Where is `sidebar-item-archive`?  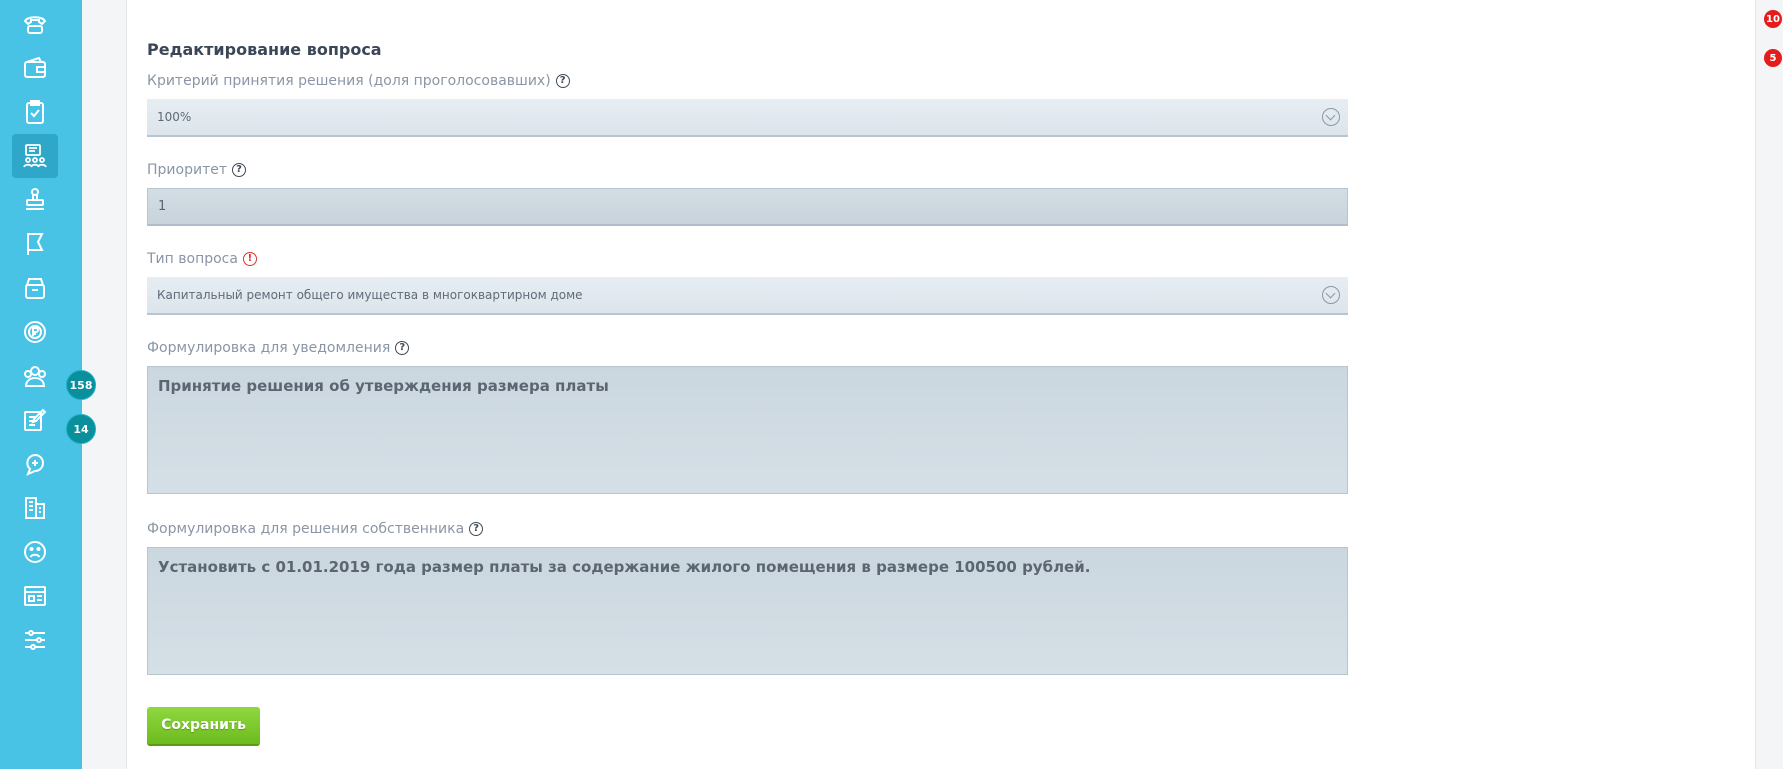
sidebar-item-archive is located at coordinates (35, 288).